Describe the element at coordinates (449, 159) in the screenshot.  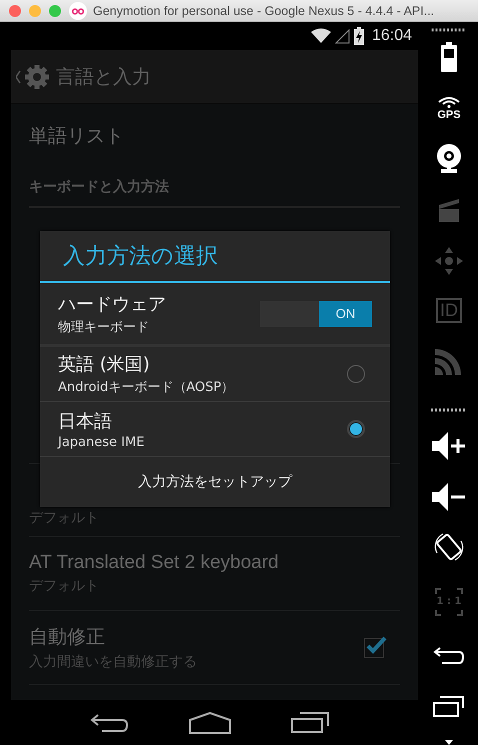
I see `webcam-icon` at that location.